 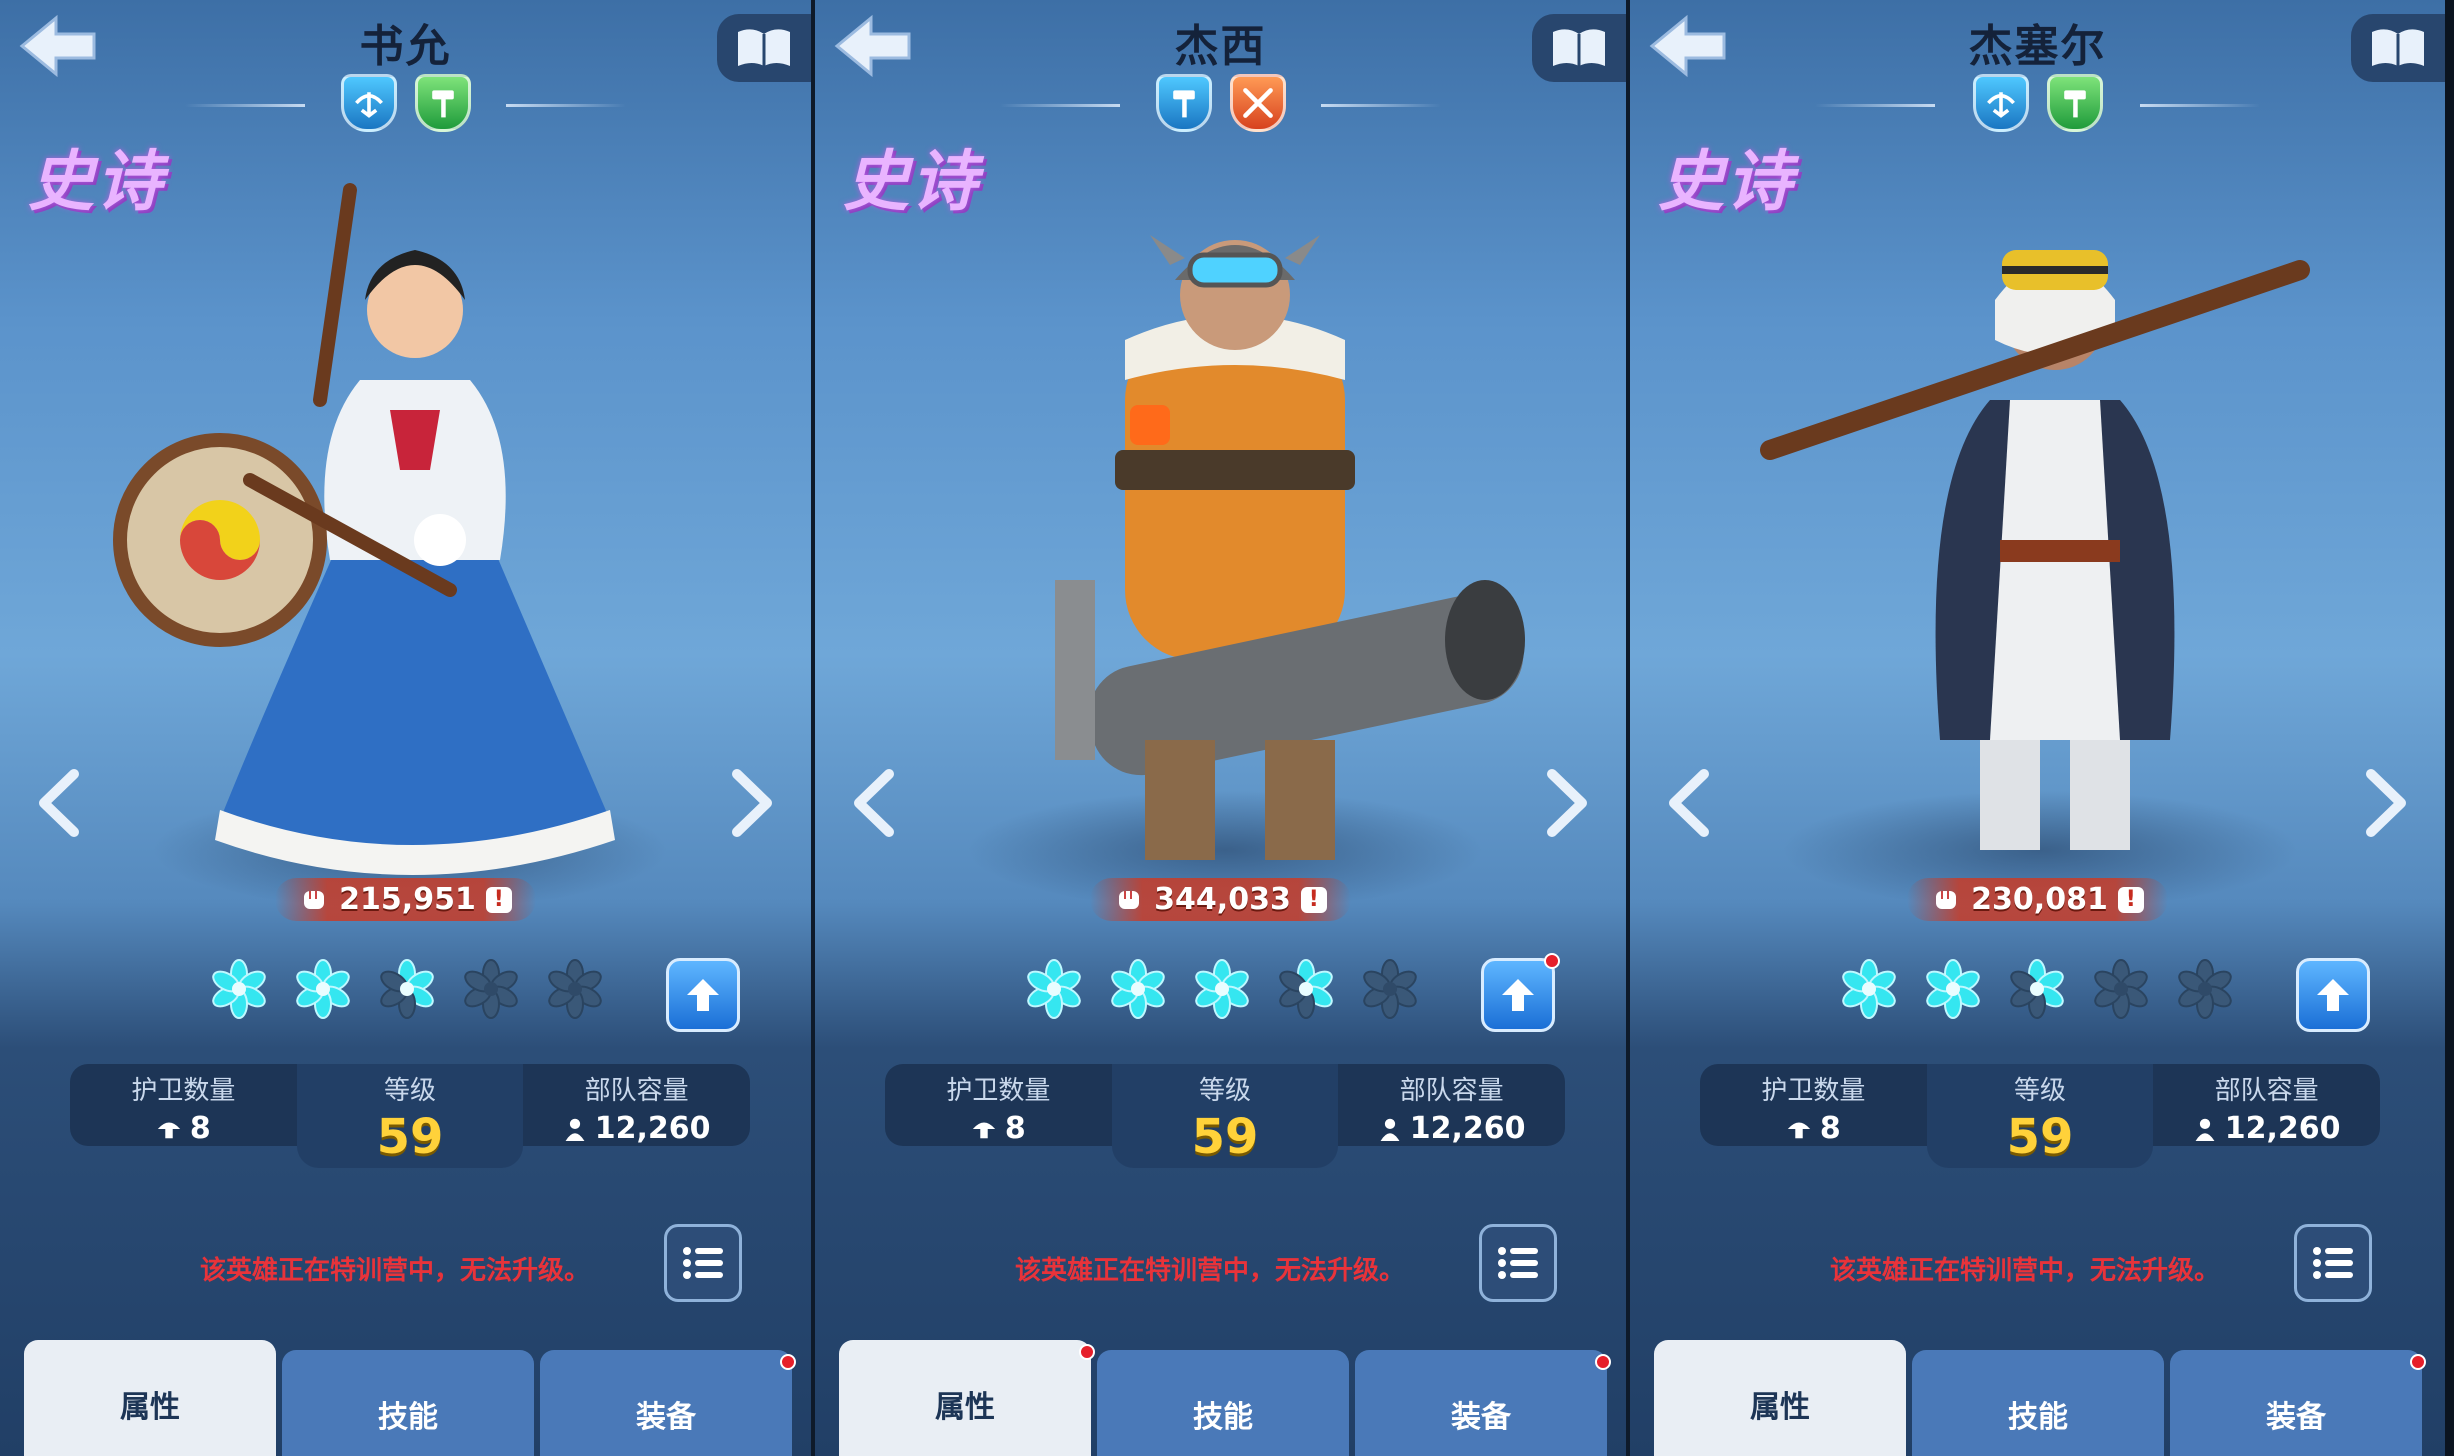 I want to click on book-icon, so click(x=764, y=47).